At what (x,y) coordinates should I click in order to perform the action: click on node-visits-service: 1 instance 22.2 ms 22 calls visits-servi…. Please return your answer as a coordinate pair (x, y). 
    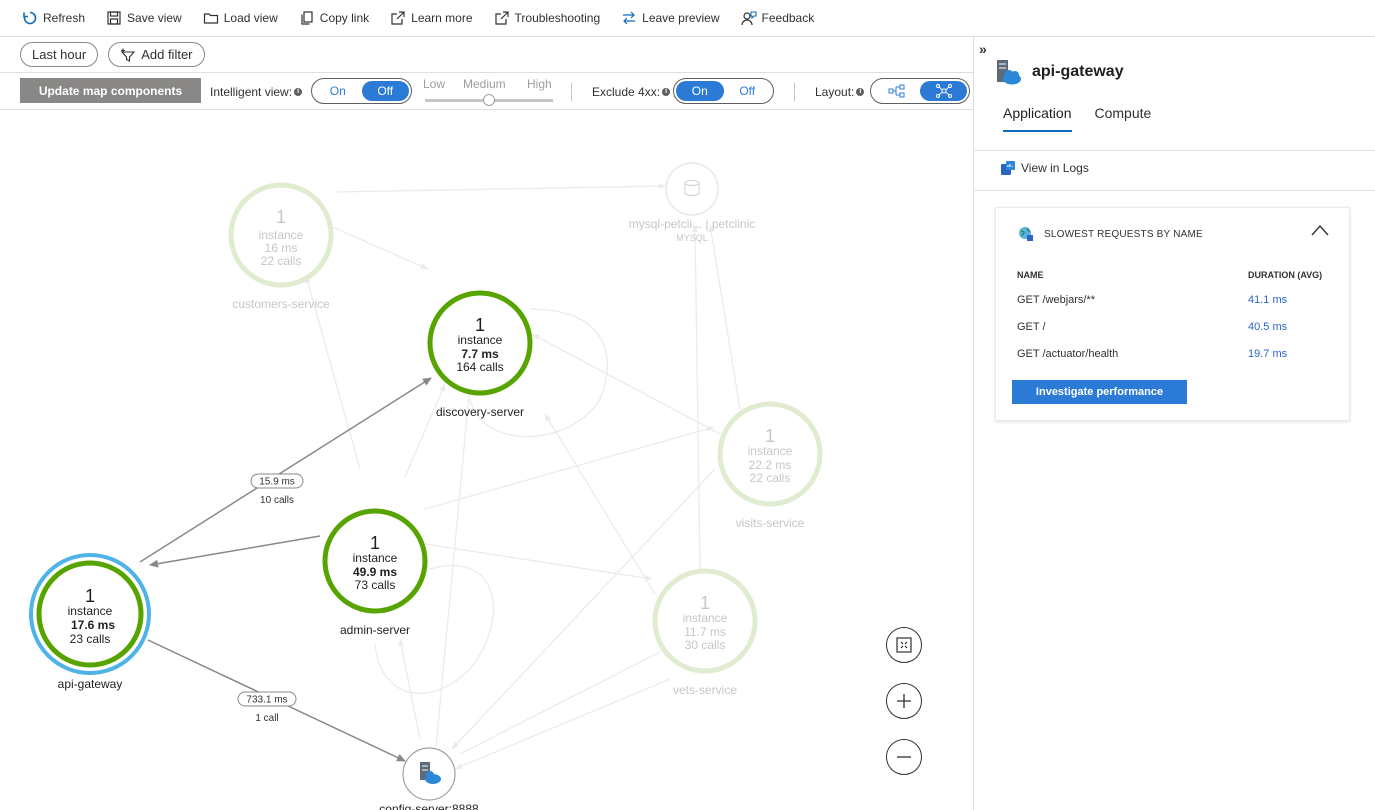
    Looking at the image, I should click on (770, 465).